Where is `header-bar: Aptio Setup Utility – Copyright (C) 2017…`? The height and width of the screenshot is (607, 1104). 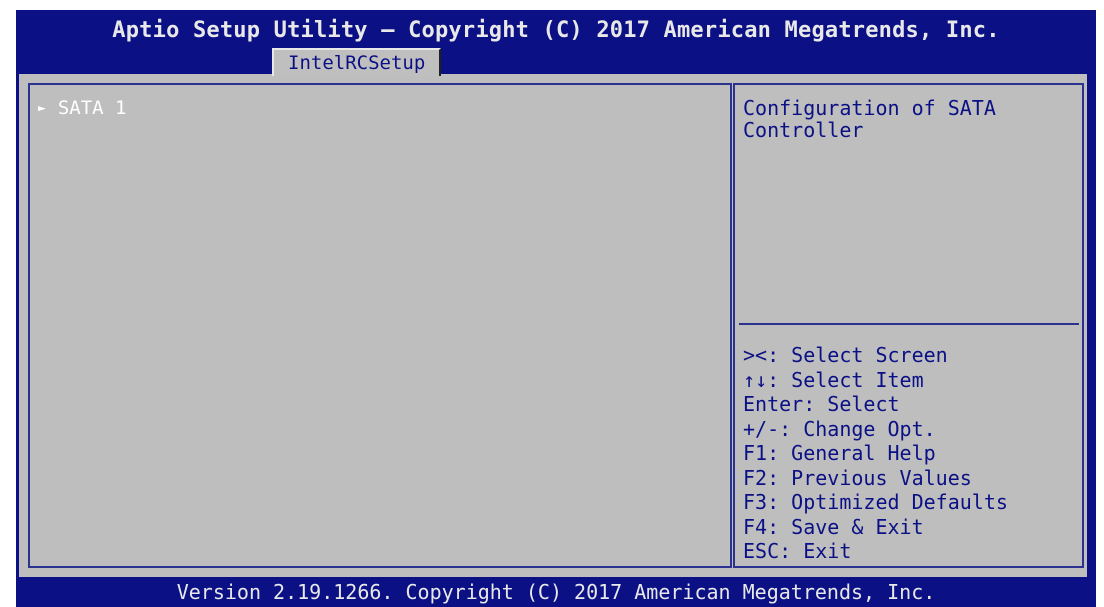
header-bar: Aptio Setup Utility – Copyright (C) 2017… is located at coordinates (556, 43).